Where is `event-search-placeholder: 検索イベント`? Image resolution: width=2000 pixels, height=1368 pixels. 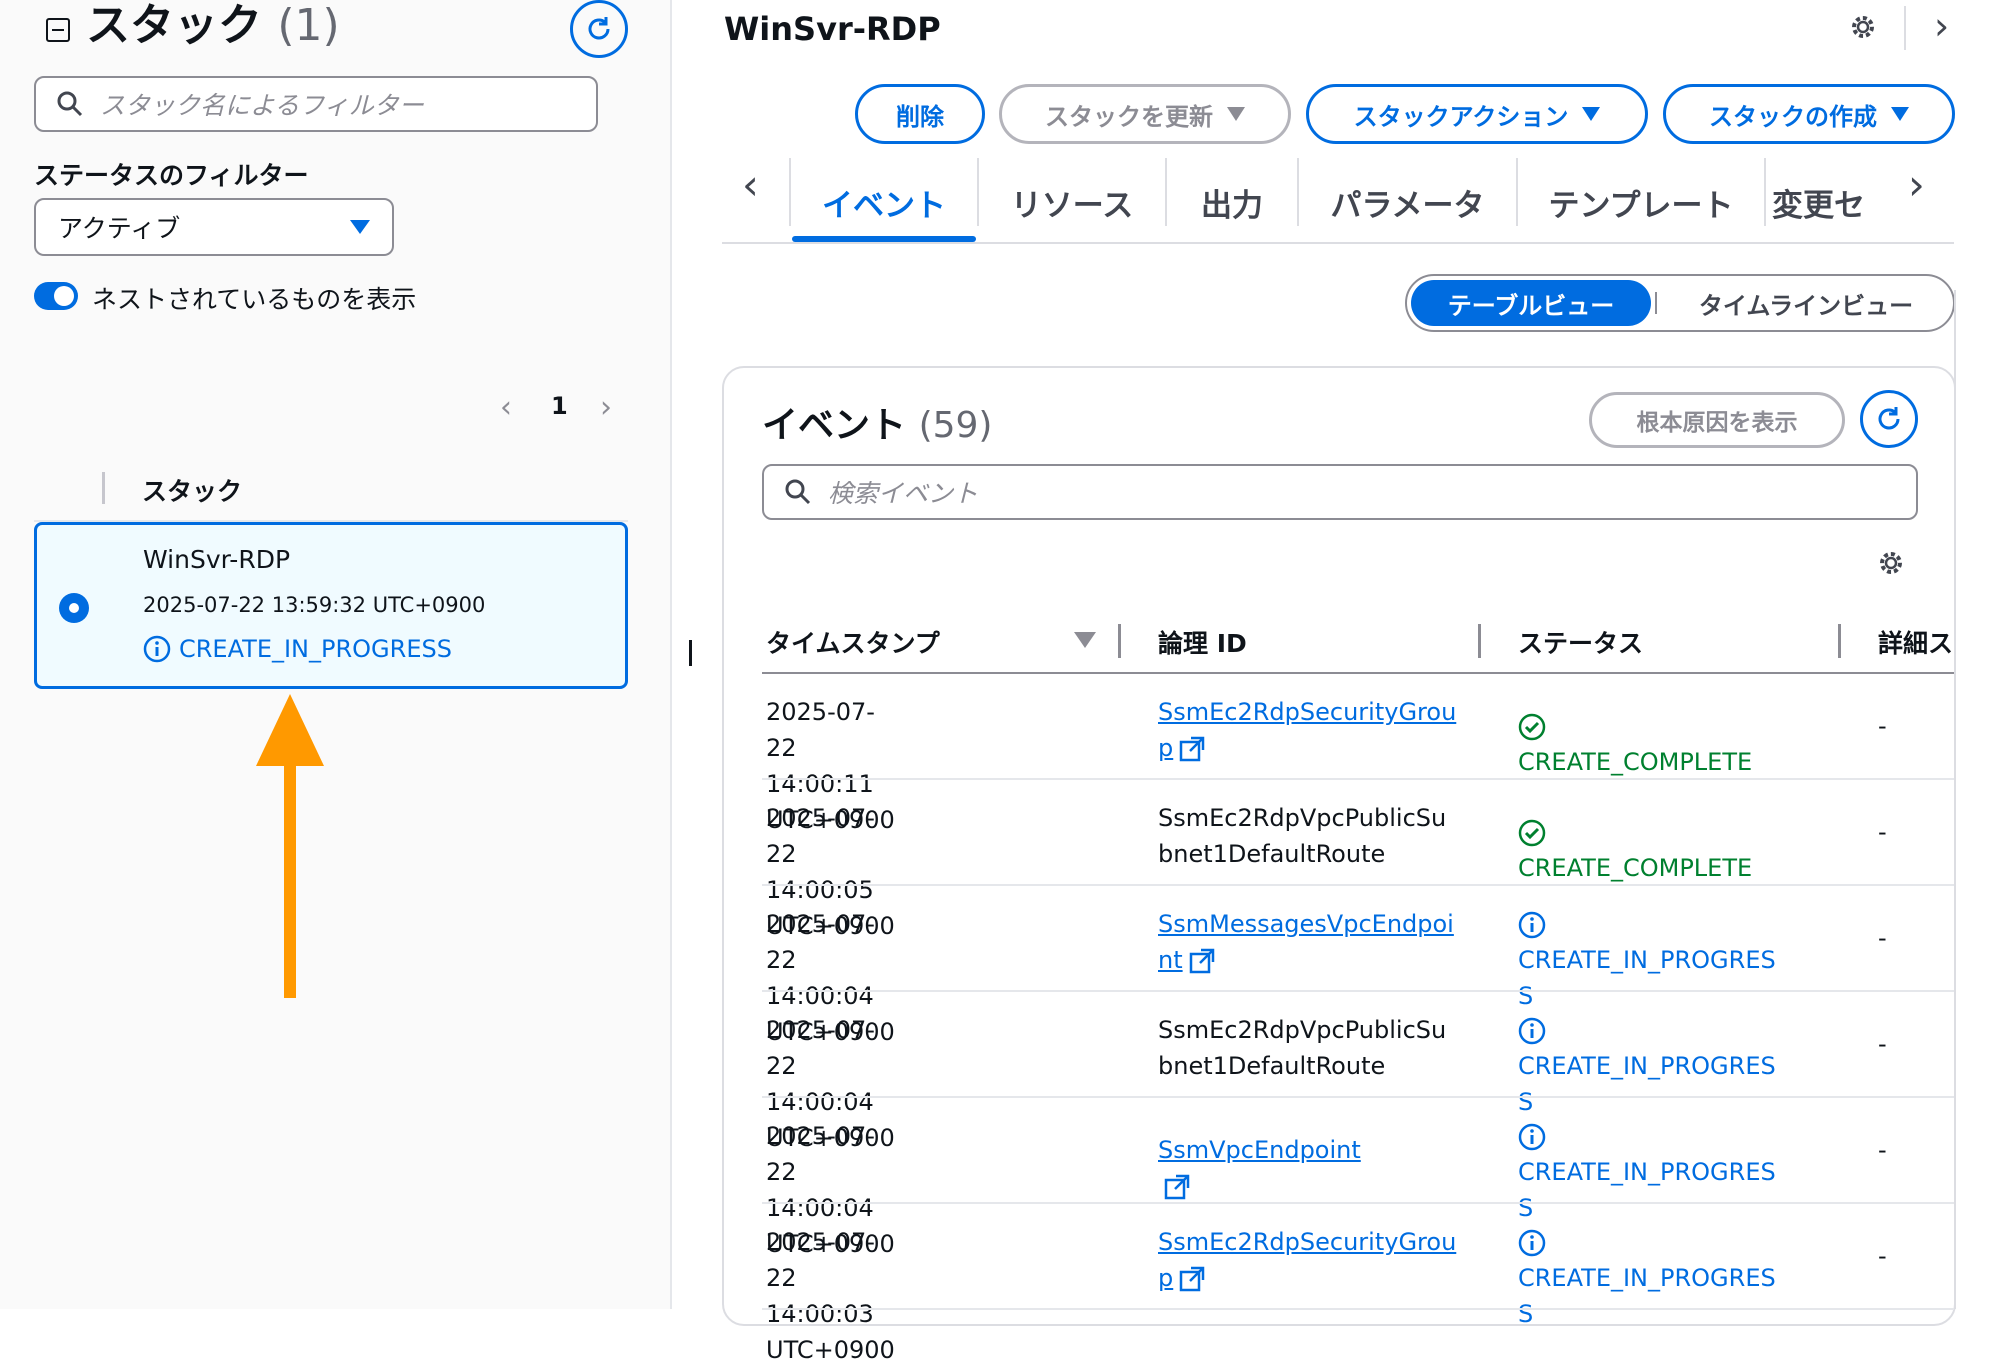 event-search-placeholder: 検索イベント is located at coordinates (903, 493).